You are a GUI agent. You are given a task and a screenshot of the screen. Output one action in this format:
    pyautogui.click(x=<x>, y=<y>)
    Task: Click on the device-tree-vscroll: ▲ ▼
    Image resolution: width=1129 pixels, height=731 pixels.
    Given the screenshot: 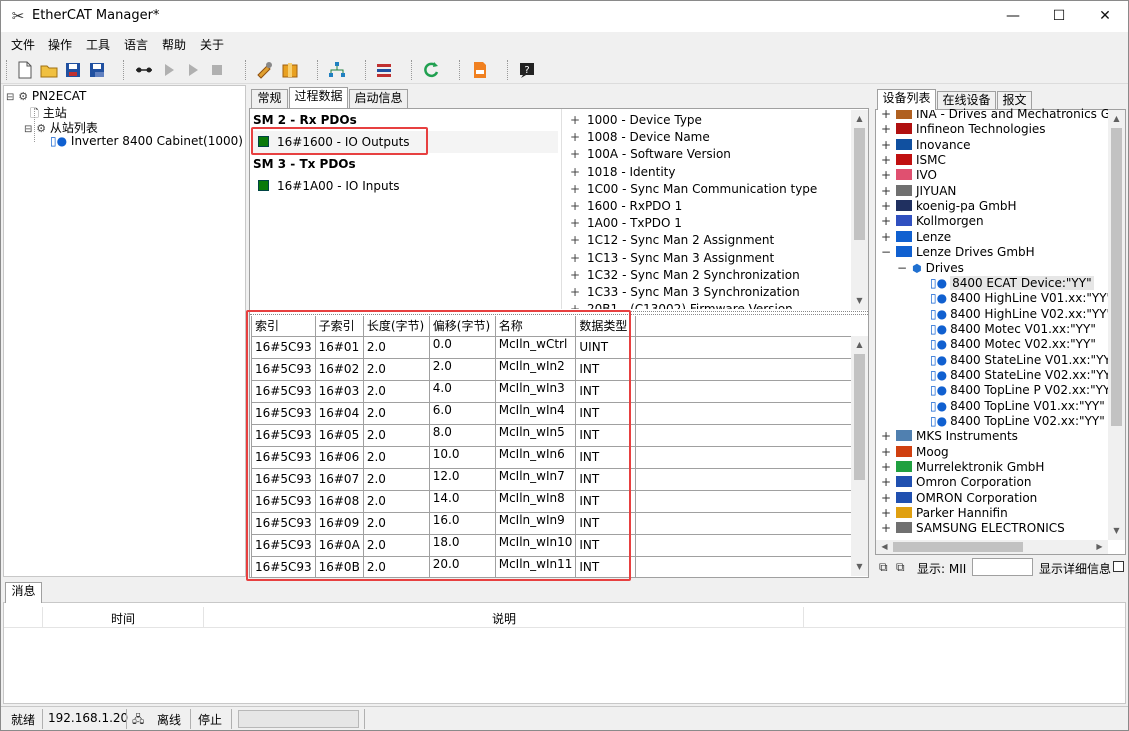 What is the action you would take?
    pyautogui.click(x=1116, y=325)
    